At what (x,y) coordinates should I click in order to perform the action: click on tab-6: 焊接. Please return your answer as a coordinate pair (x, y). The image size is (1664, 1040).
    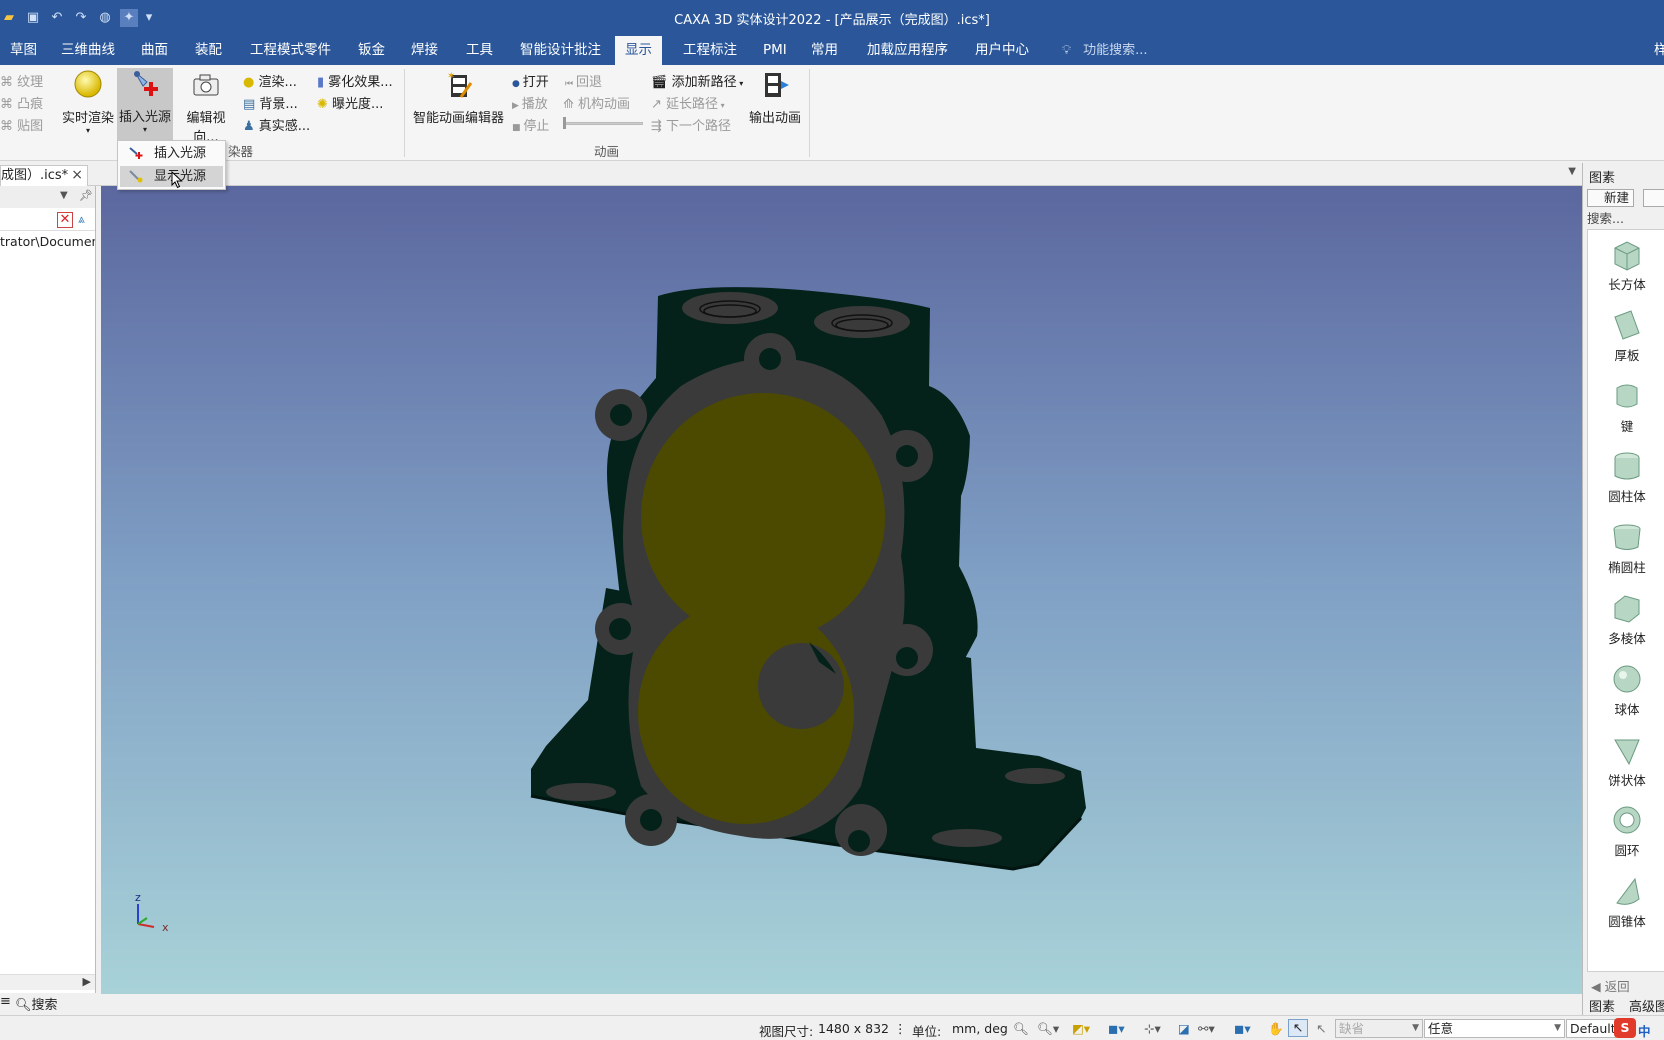
    Looking at the image, I should click on (424, 50).